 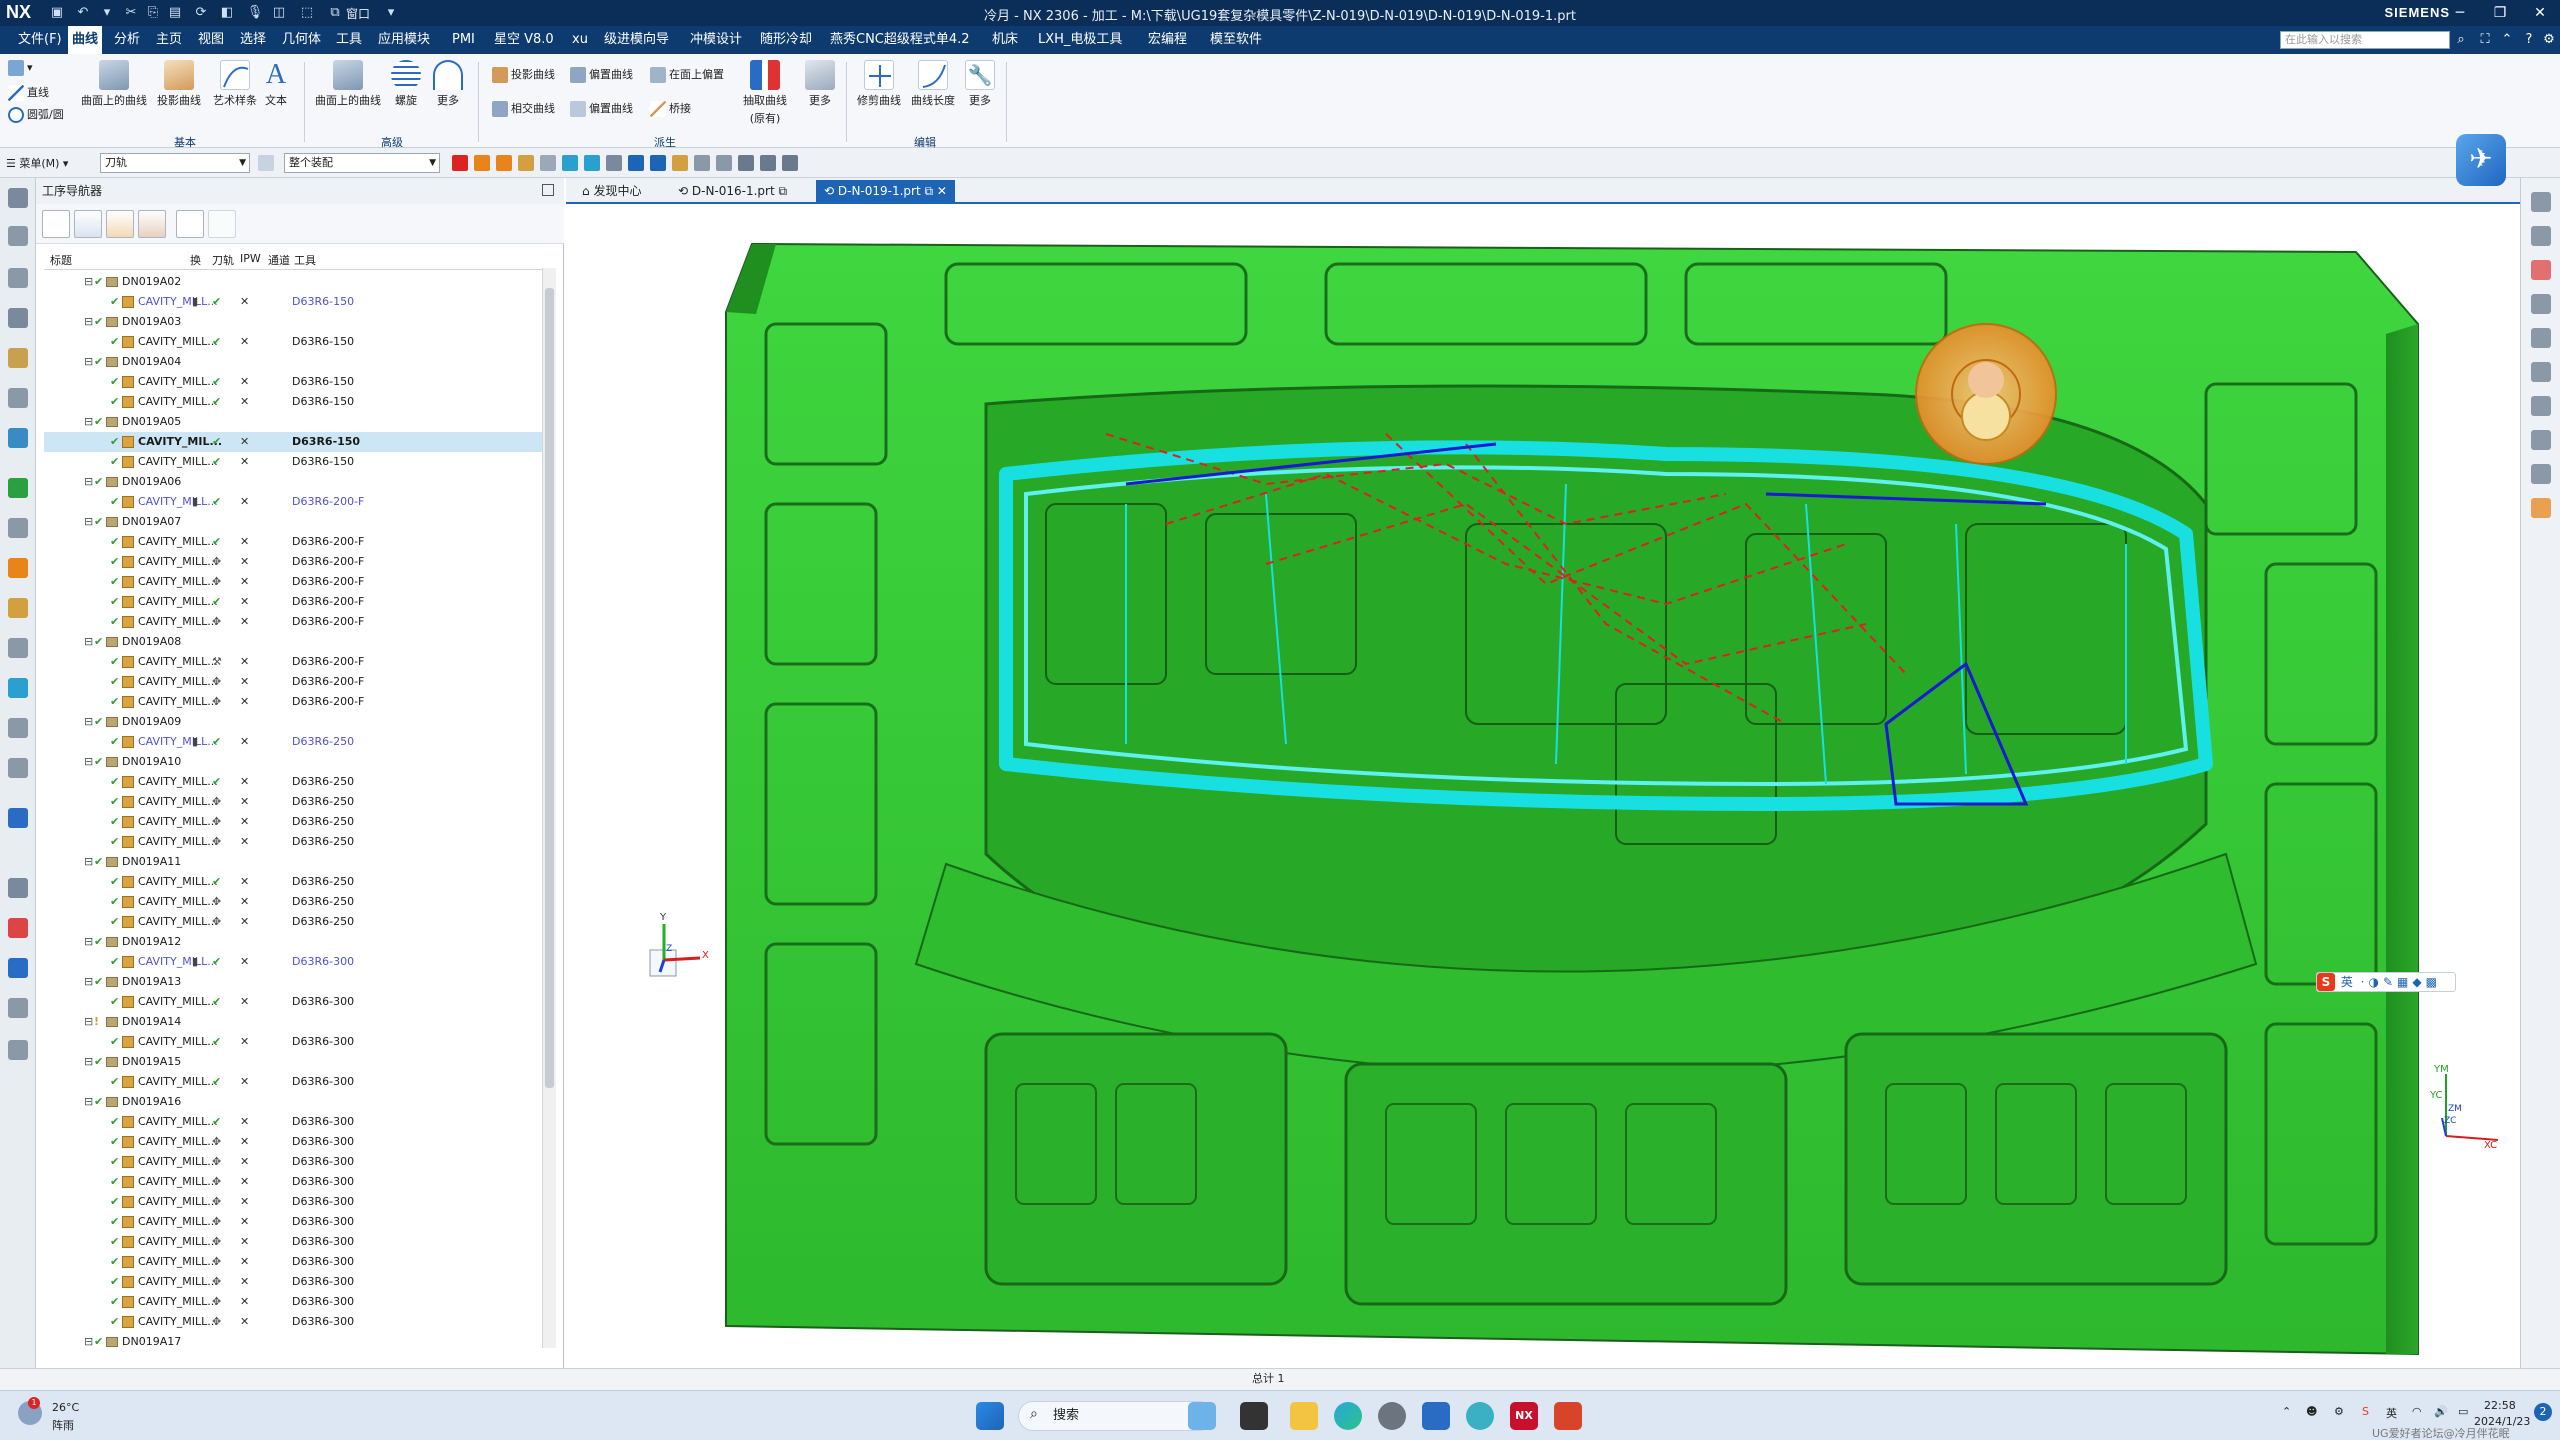 I want to click on program-group-row: ⊟ ✔ DN019A02, so click(x=294, y=282).